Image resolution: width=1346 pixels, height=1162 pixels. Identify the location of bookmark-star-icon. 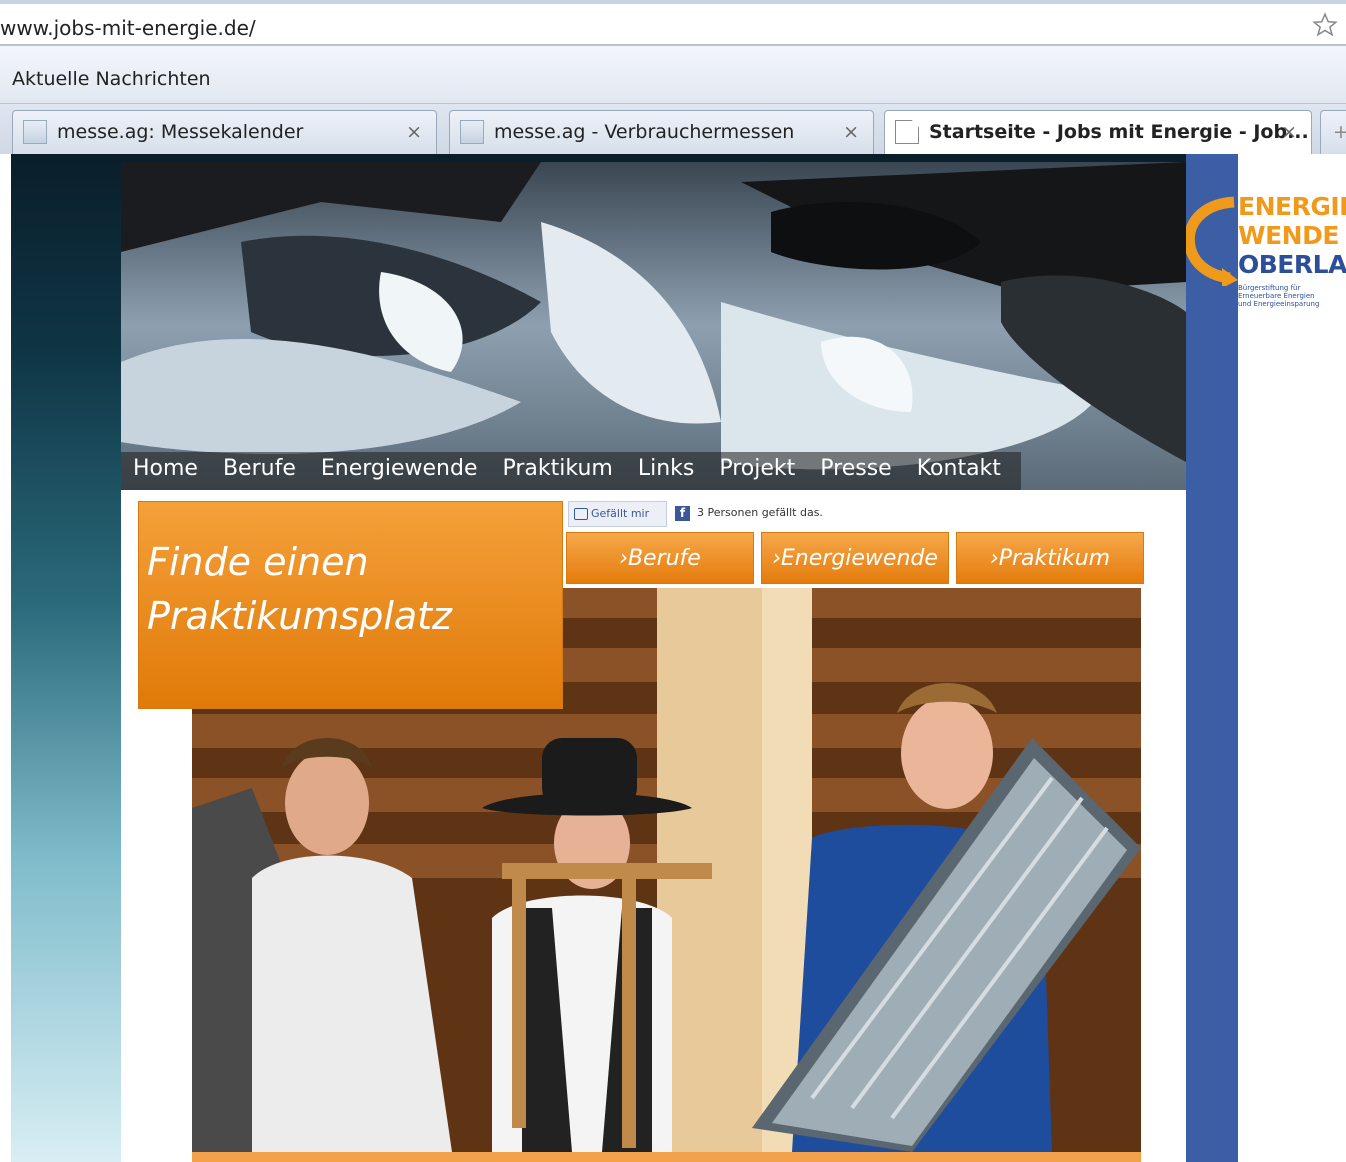
(1325, 25).